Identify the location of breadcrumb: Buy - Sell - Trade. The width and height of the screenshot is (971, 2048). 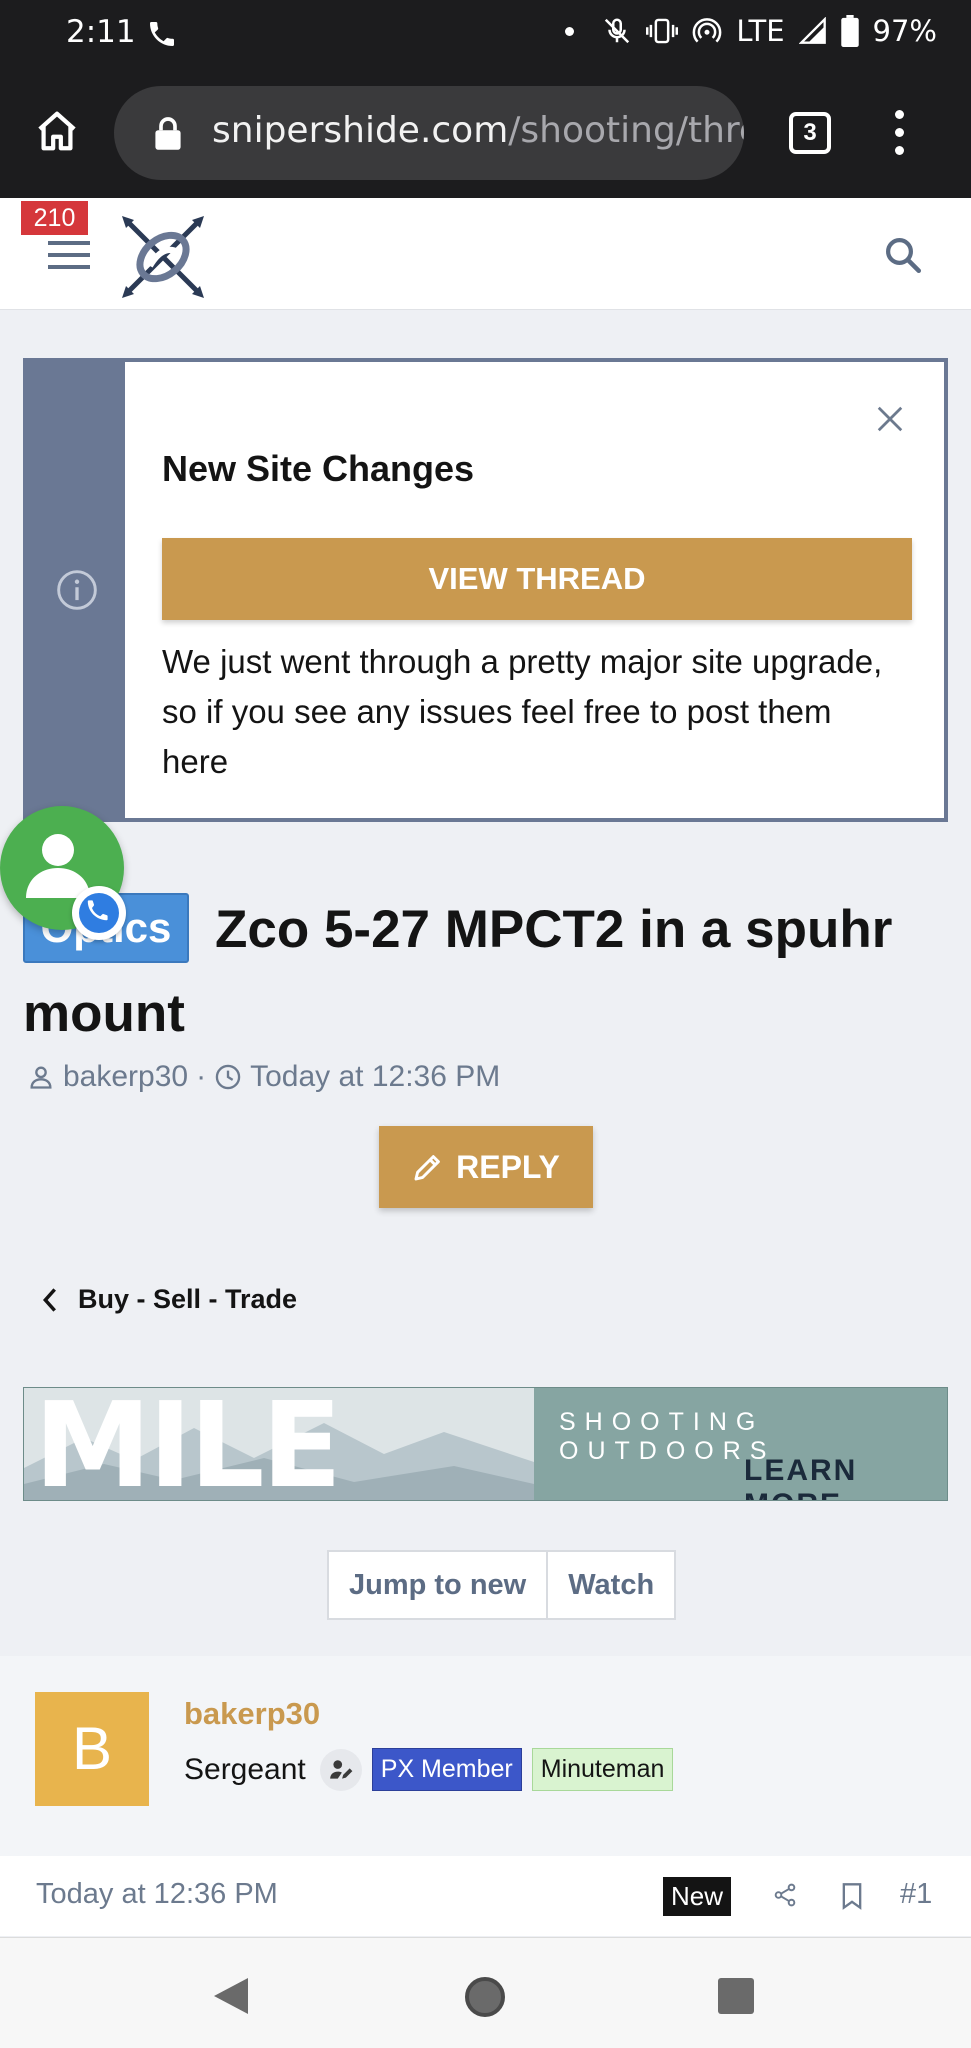
(168, 1299).